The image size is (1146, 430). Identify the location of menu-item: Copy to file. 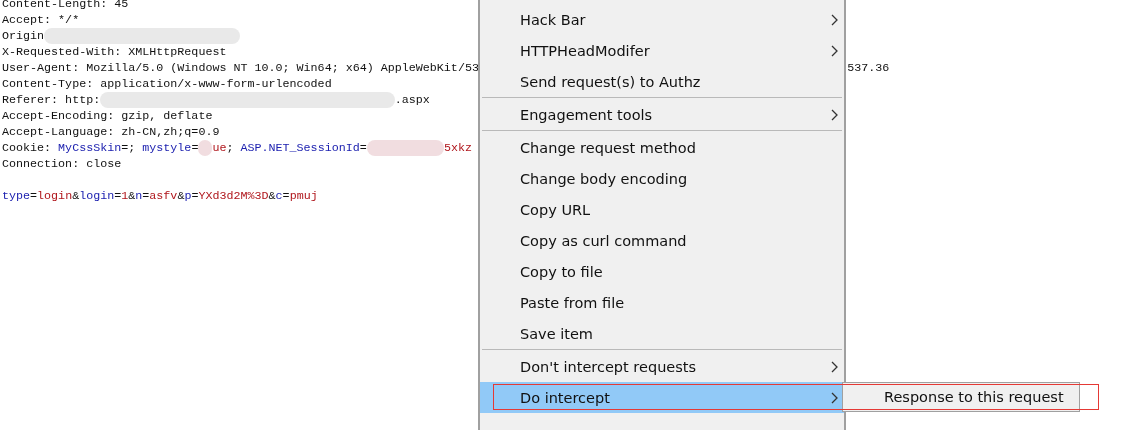
(662, 271).